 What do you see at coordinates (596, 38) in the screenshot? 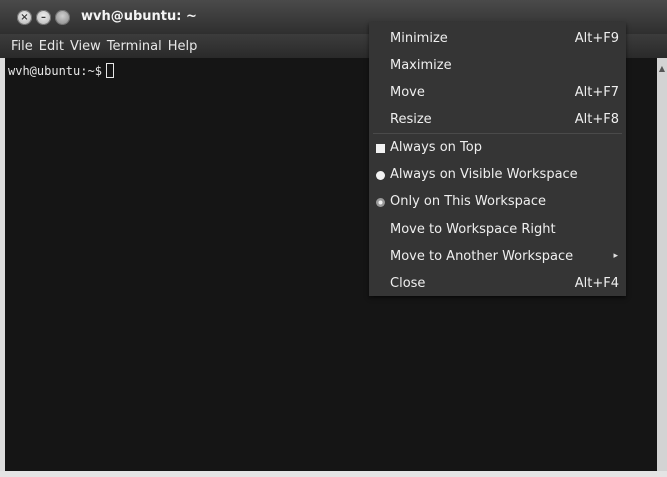
I see `shortcut-label: Alt+F9` at bounding box center [596, 38].